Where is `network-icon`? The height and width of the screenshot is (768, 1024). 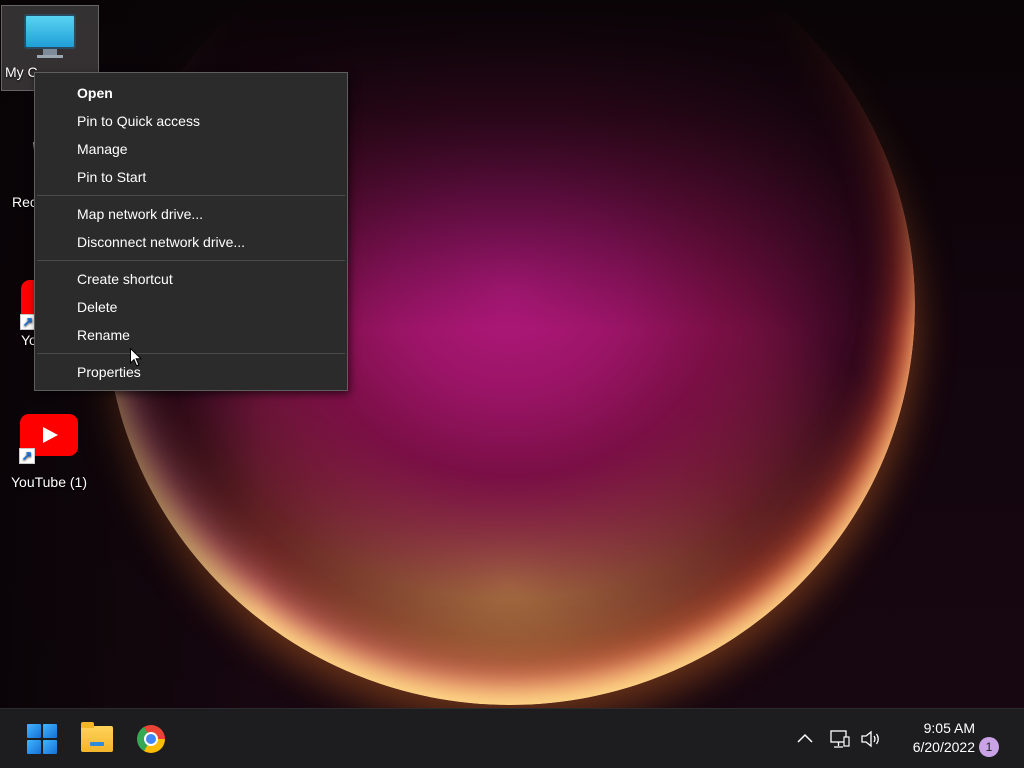 network-icon is located at coordinates (840, 739).